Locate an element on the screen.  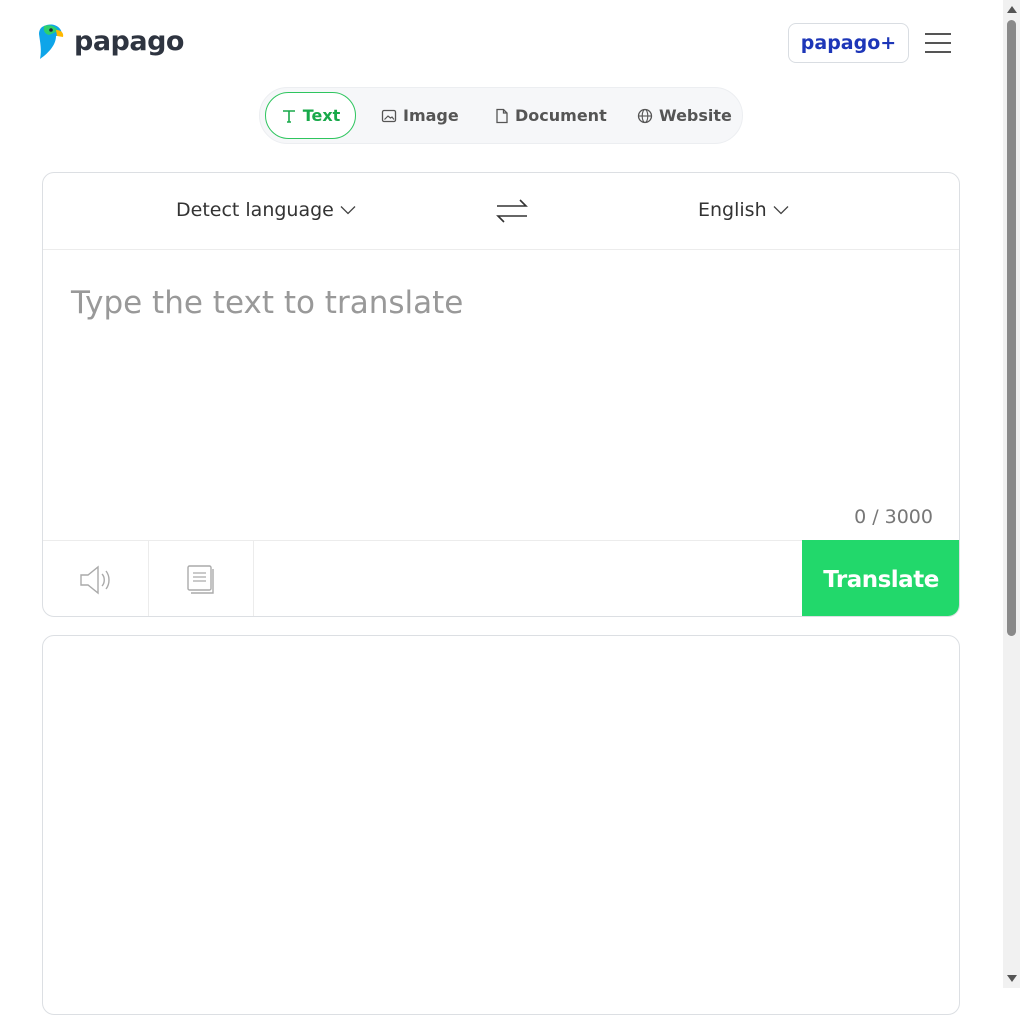
tab-text: Text is located at coordinates (310, 115).